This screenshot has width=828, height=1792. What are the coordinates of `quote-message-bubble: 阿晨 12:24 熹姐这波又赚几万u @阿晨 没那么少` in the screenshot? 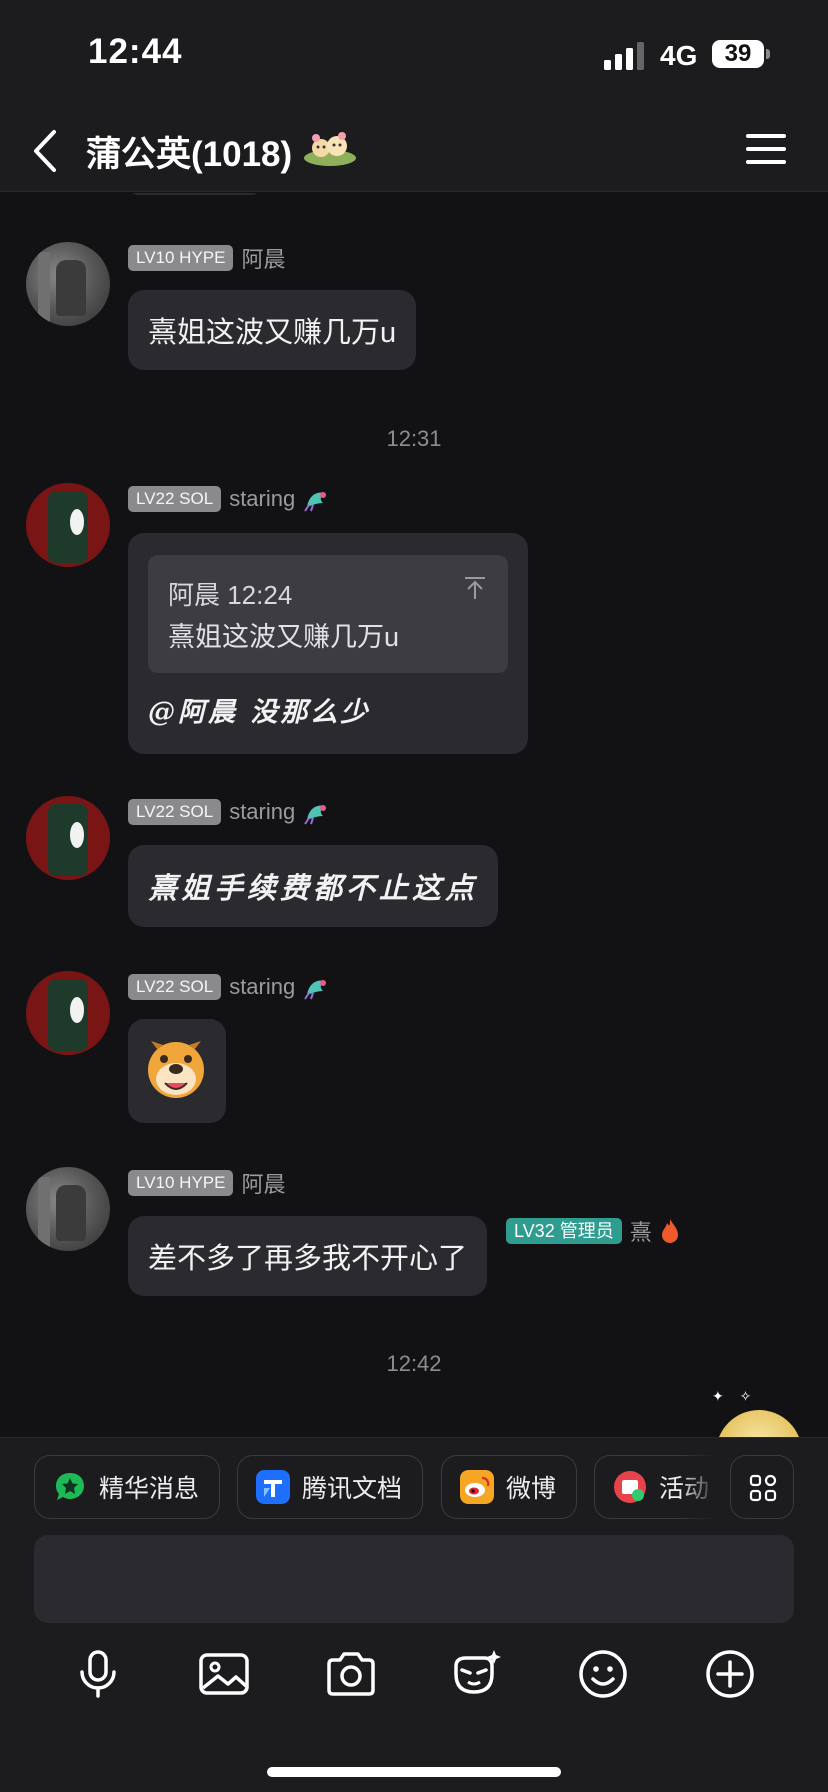 It's located at (328, 643).